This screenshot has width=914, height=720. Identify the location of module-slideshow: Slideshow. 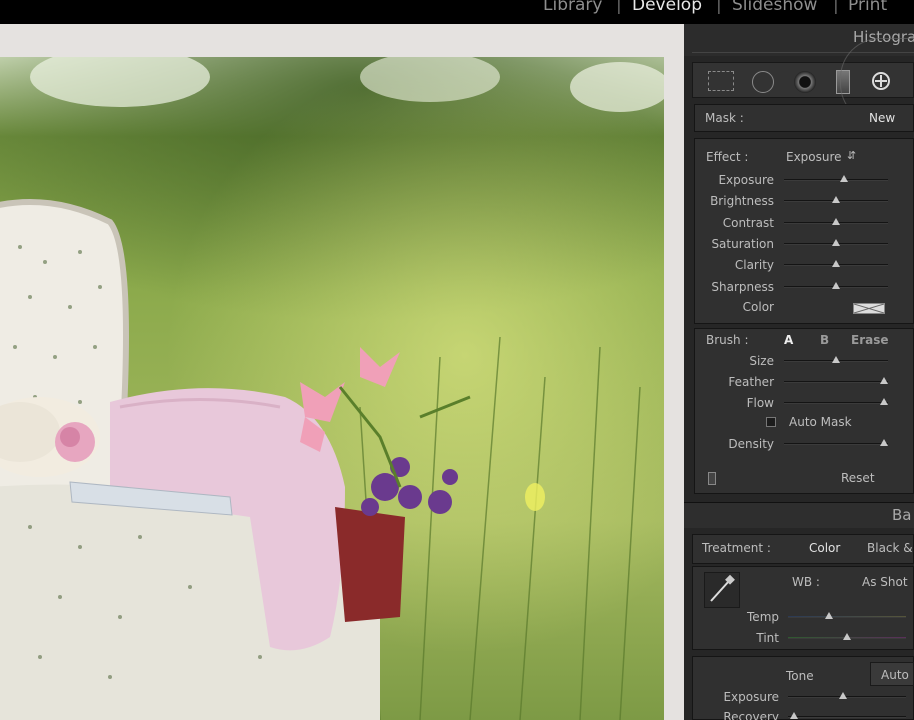
(774, 8).